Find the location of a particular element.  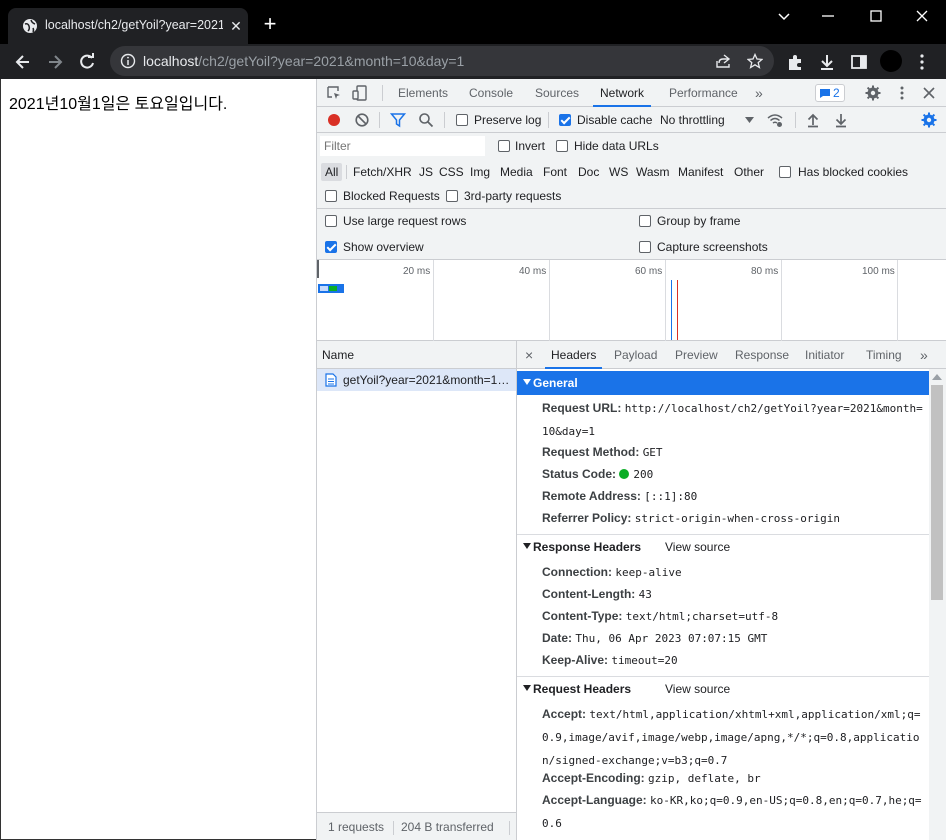

large-rows-checkbox is located at coordinates (331, 221).